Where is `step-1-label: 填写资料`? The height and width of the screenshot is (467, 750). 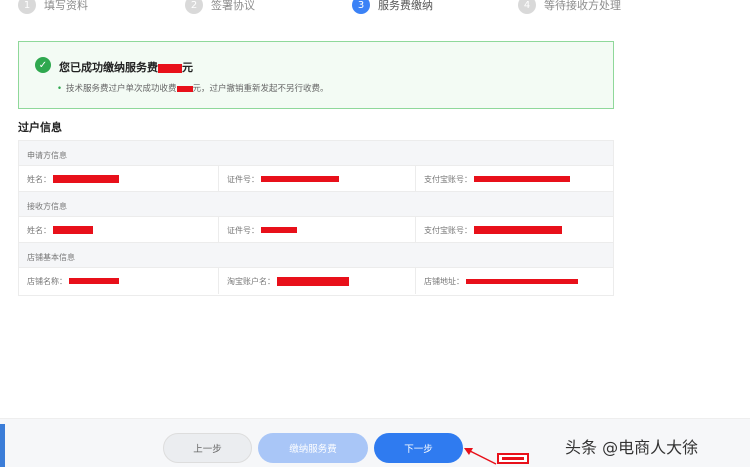 step-1-label: 填写资料 is located at coordinates (66, 6).